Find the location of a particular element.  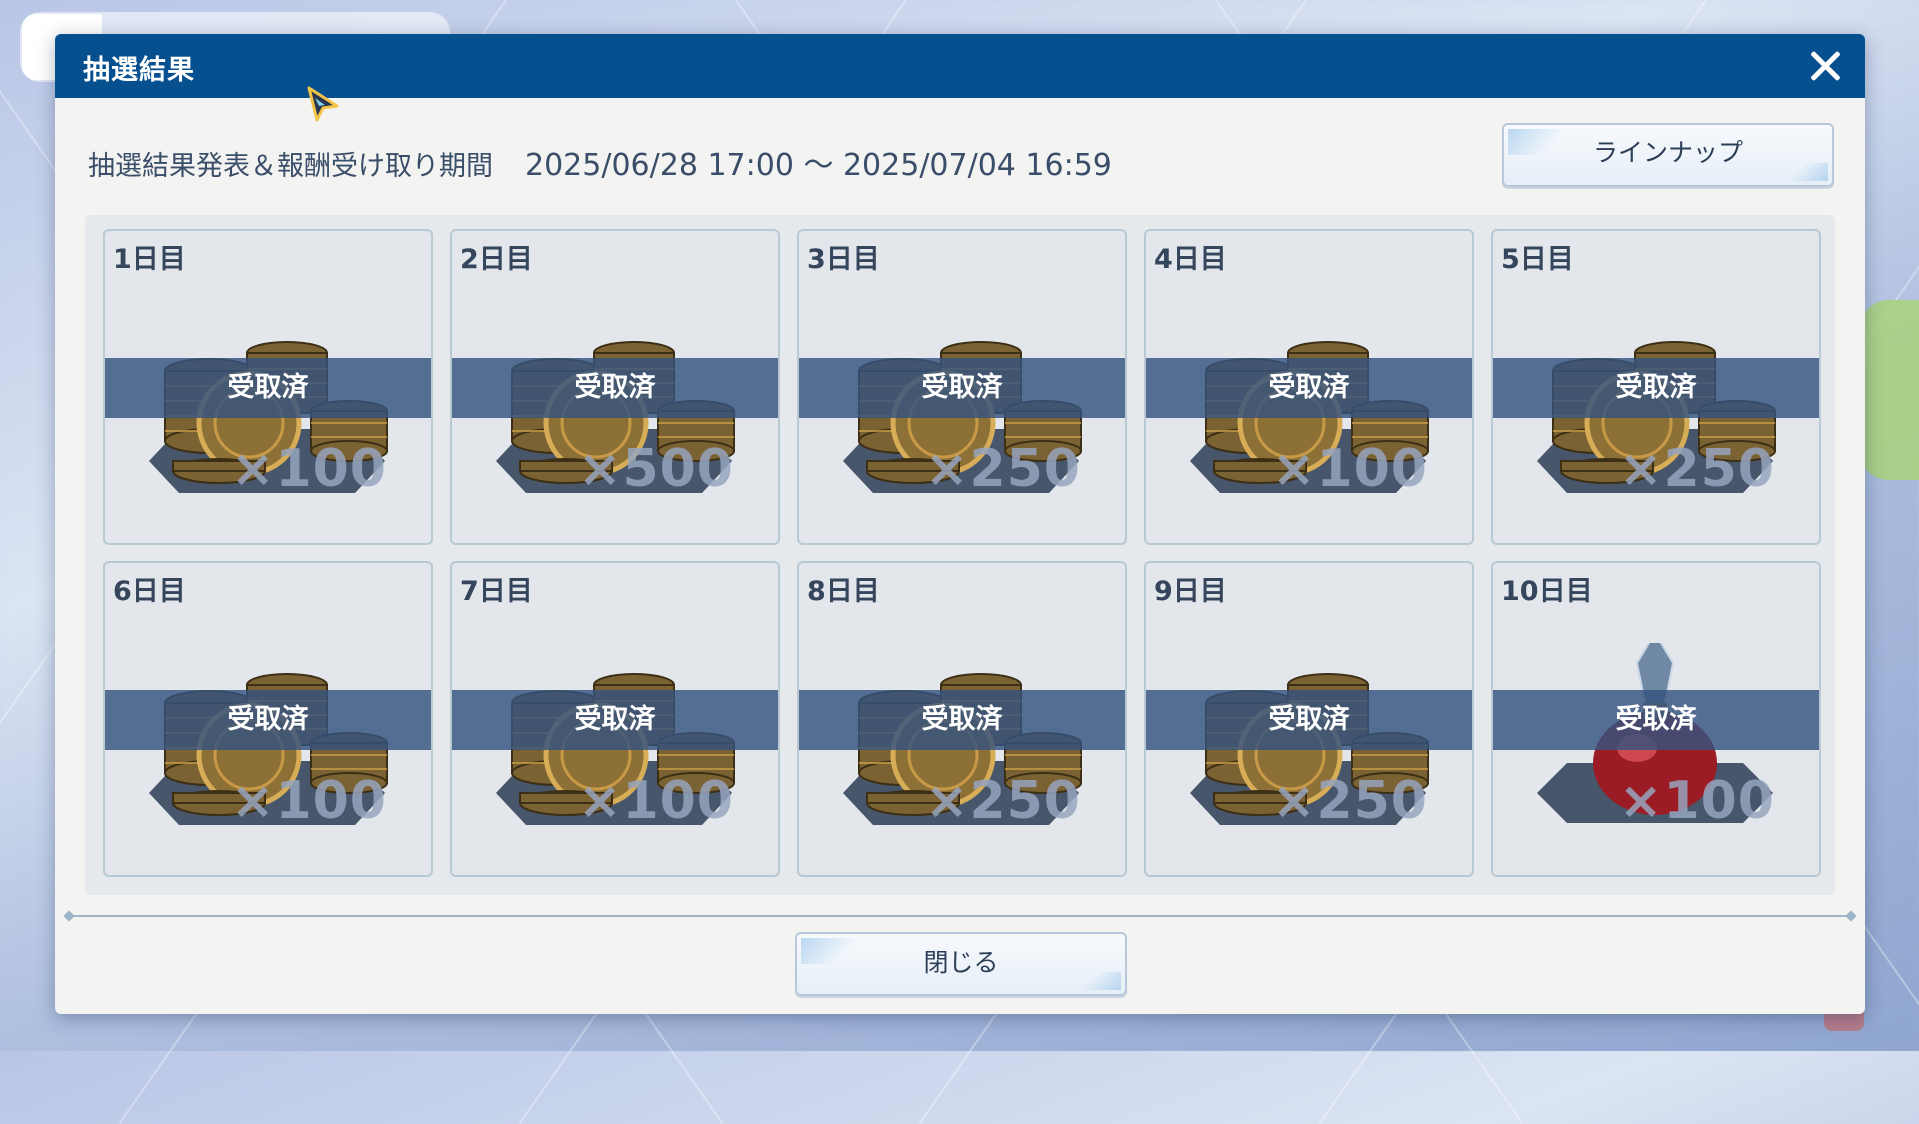

lineup-button: ラインナップ is located at coordinates (1668, 155).